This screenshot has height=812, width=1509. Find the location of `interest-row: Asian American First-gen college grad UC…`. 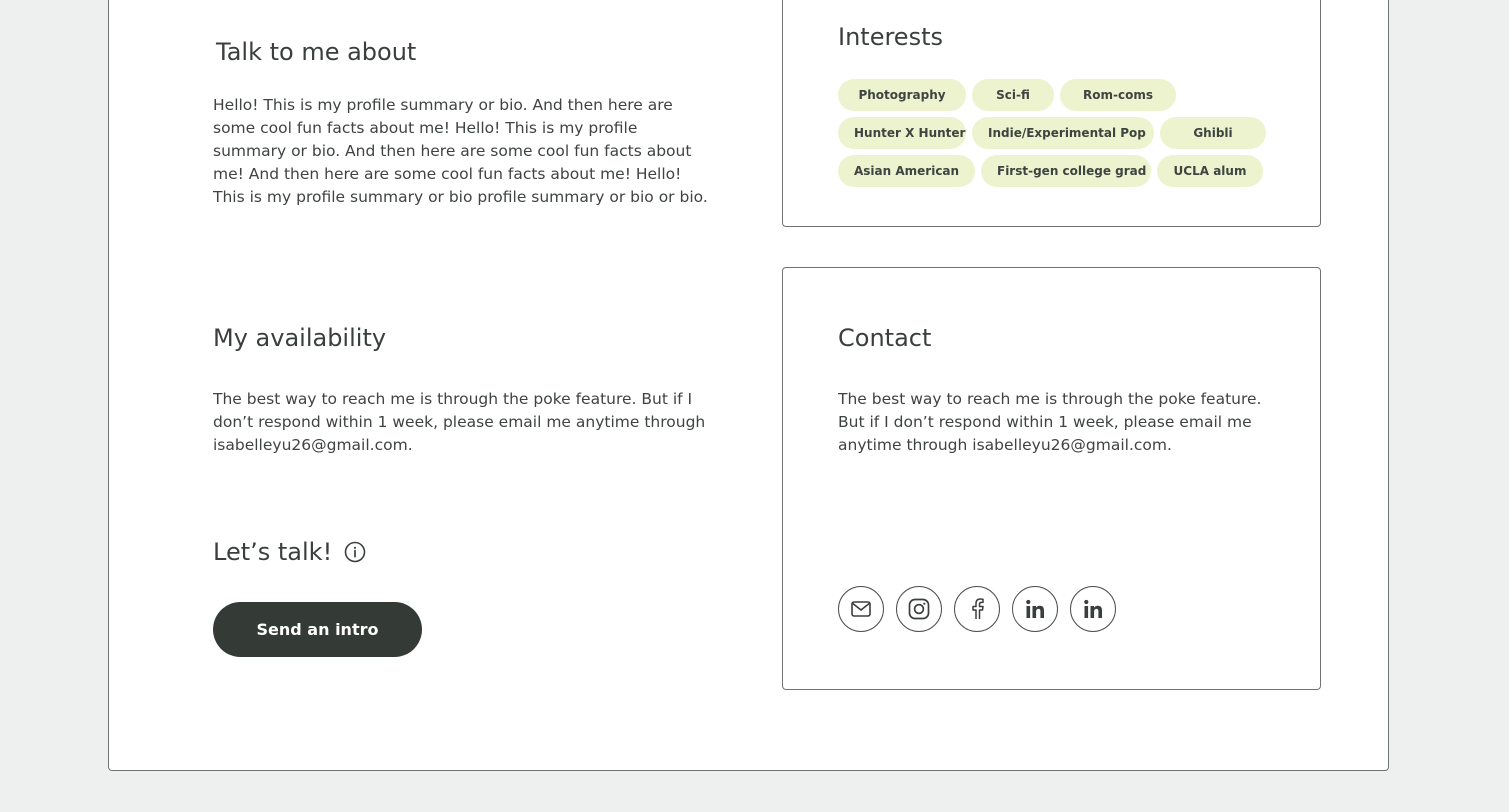

interest-row: Asian American First-gen college grad UC… is located at coordinates (1058, 171).